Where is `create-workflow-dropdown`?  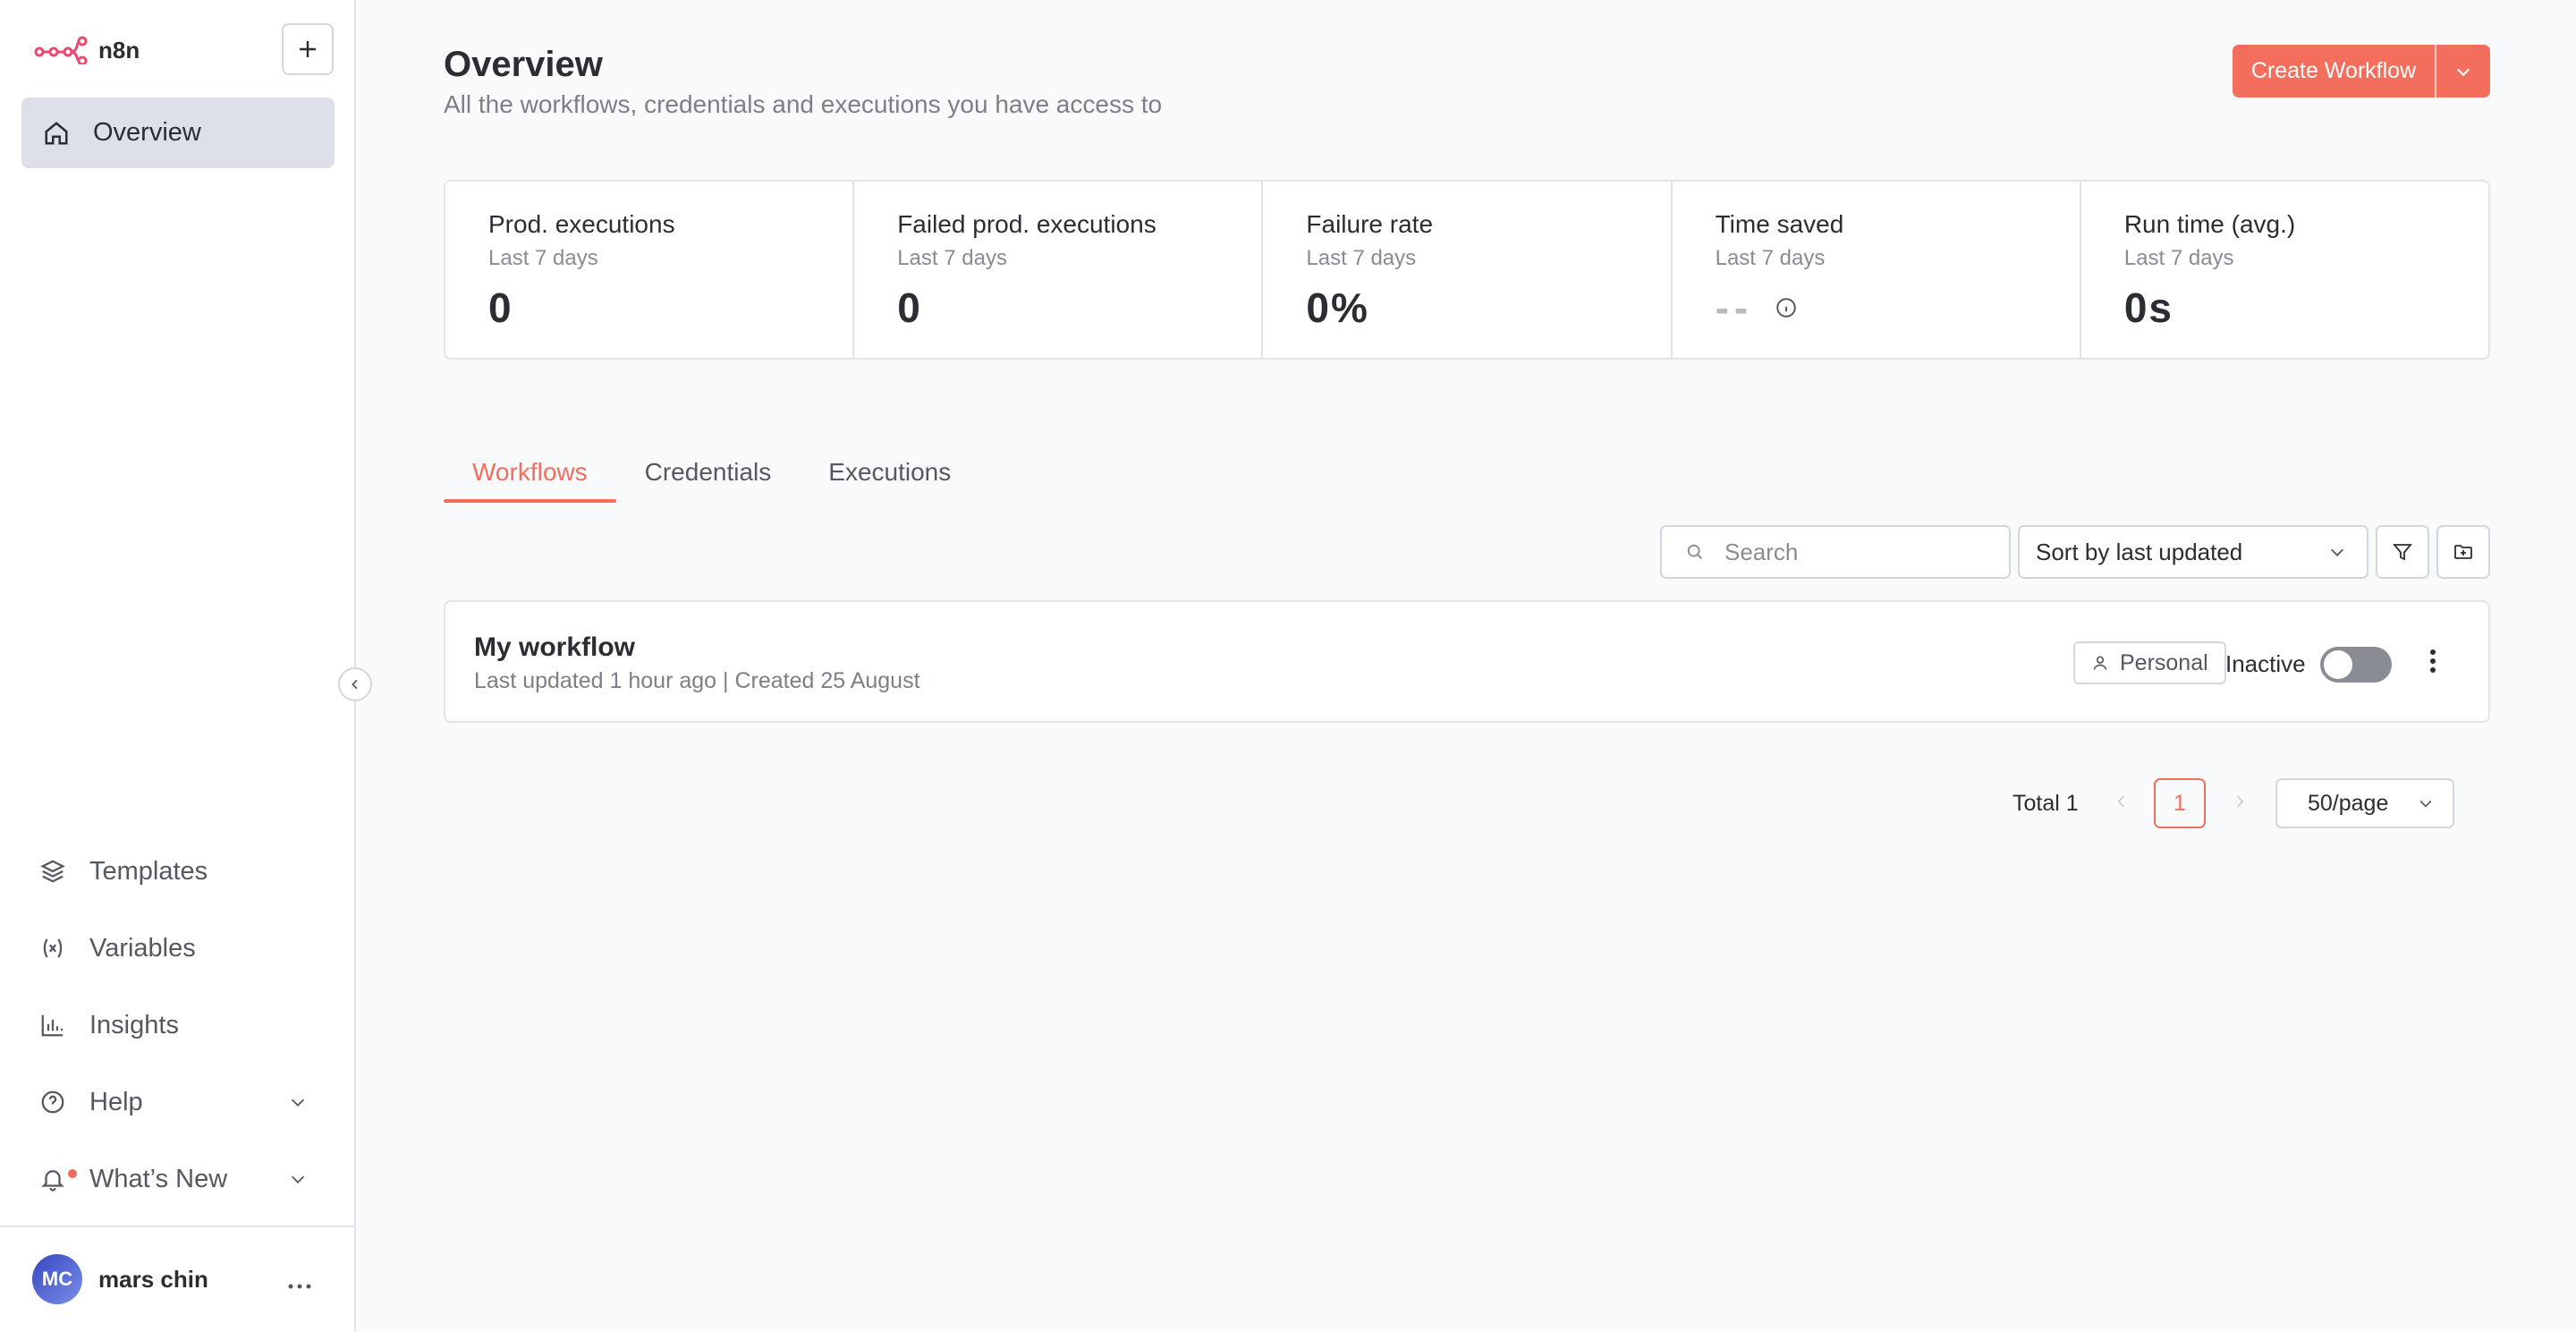
create-workflow-dropdown is located at coordinates (2463, 71).